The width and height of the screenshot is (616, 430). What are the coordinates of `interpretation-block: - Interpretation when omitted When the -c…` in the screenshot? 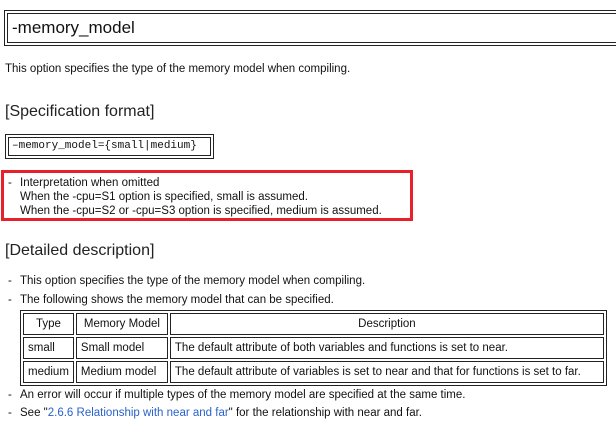 It's located at (195, 197).